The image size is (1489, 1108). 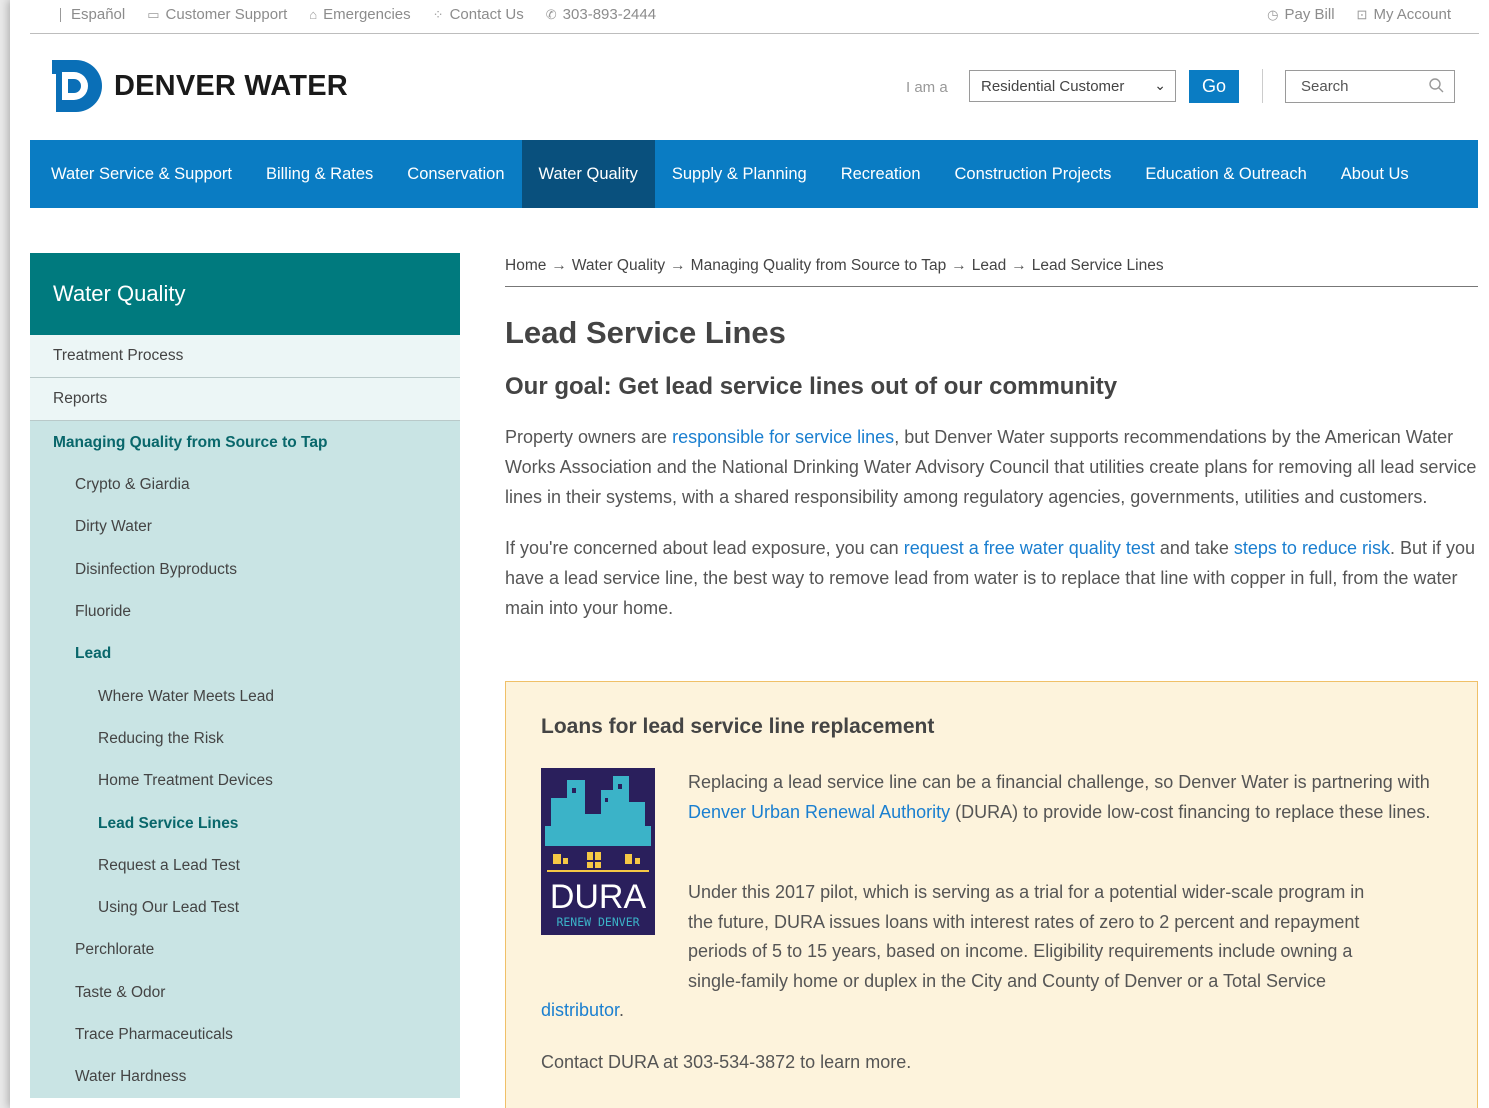 What do you see at coordinates (1437, 86) in the screenshot?
I see `search-icon` at bounding box center [1437, 86].